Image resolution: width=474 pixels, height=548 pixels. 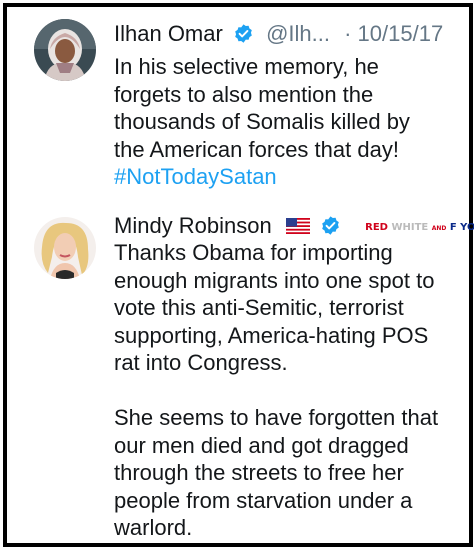 What do you see at coordinates (168, 33) in the screenshot?
I see `author-name: Ilhan Omar` at bounding box center [168, 33].